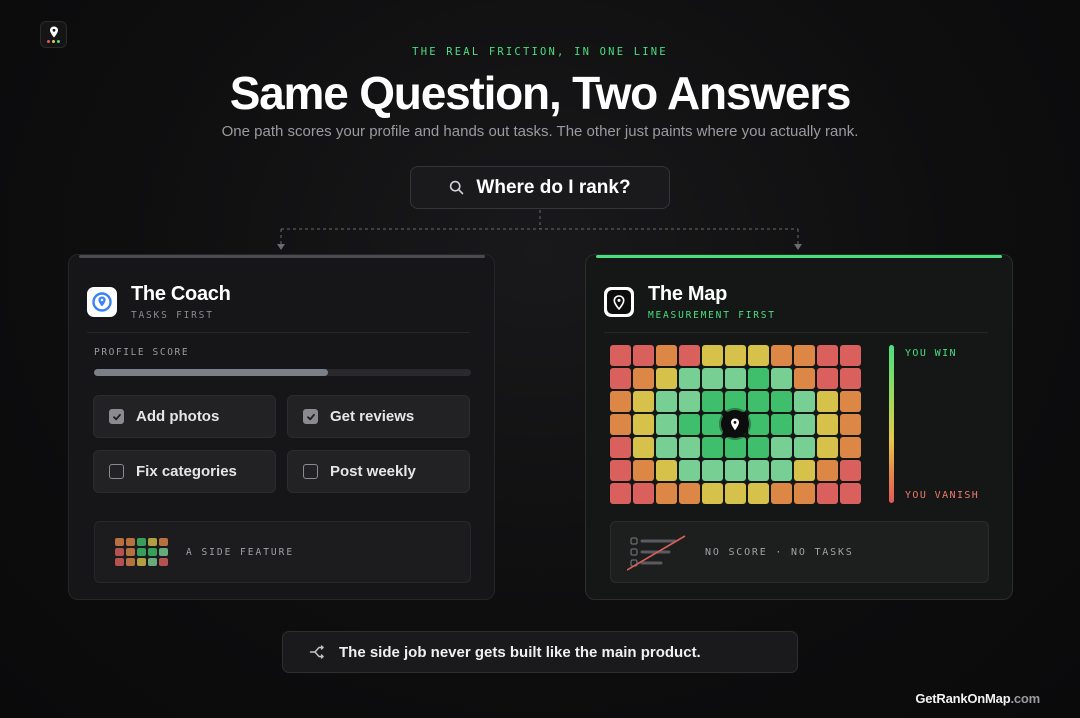 The width and height of the screenshot is (1080, 718). I want to click on task-label: Fix categories, so click(186, 471).